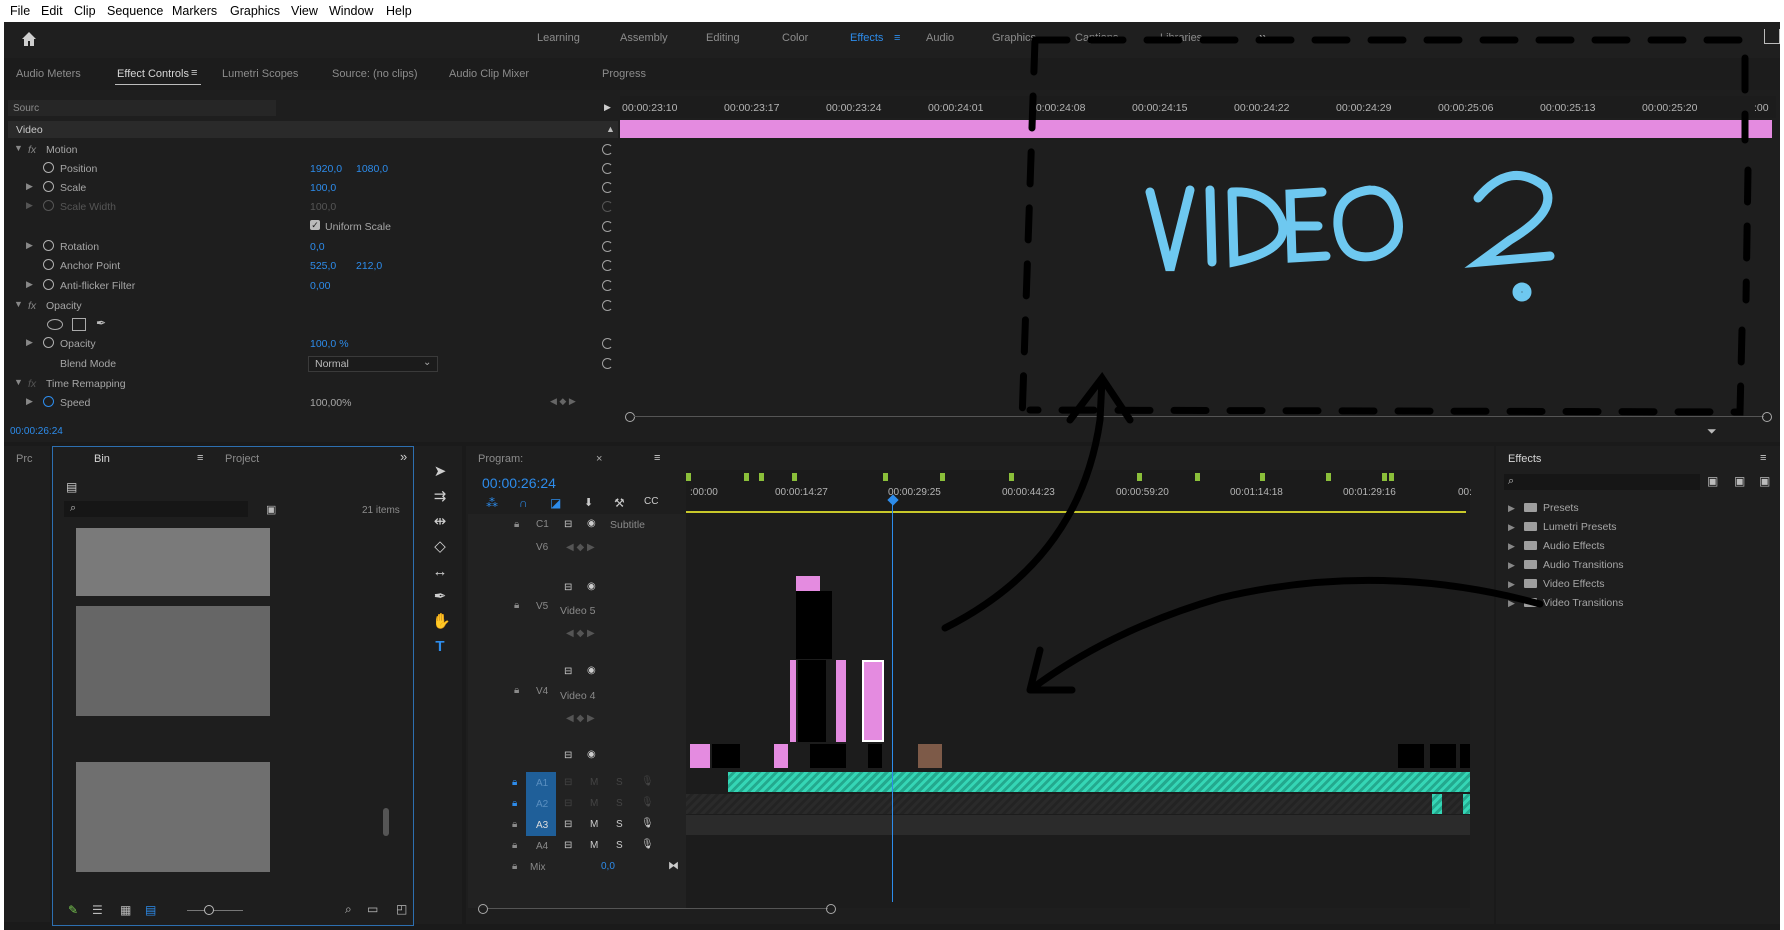  What do you see at coordinates (308, 383) in the screenshot?
I see `time-remapping-row: ▼ fx Time Remapping` at bounding box center [308, 383].